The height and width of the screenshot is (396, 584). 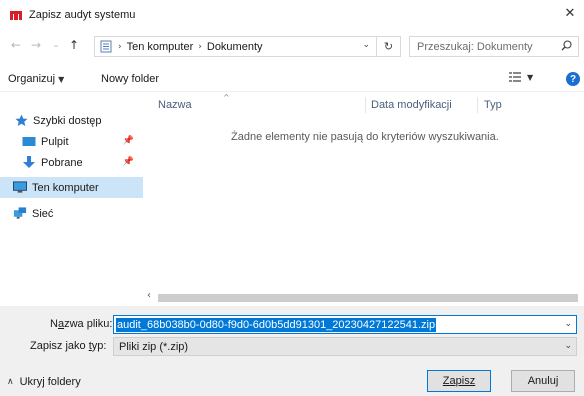 I want to click on horizontal-scrollbar: ‹, so click(x=363, y=297).